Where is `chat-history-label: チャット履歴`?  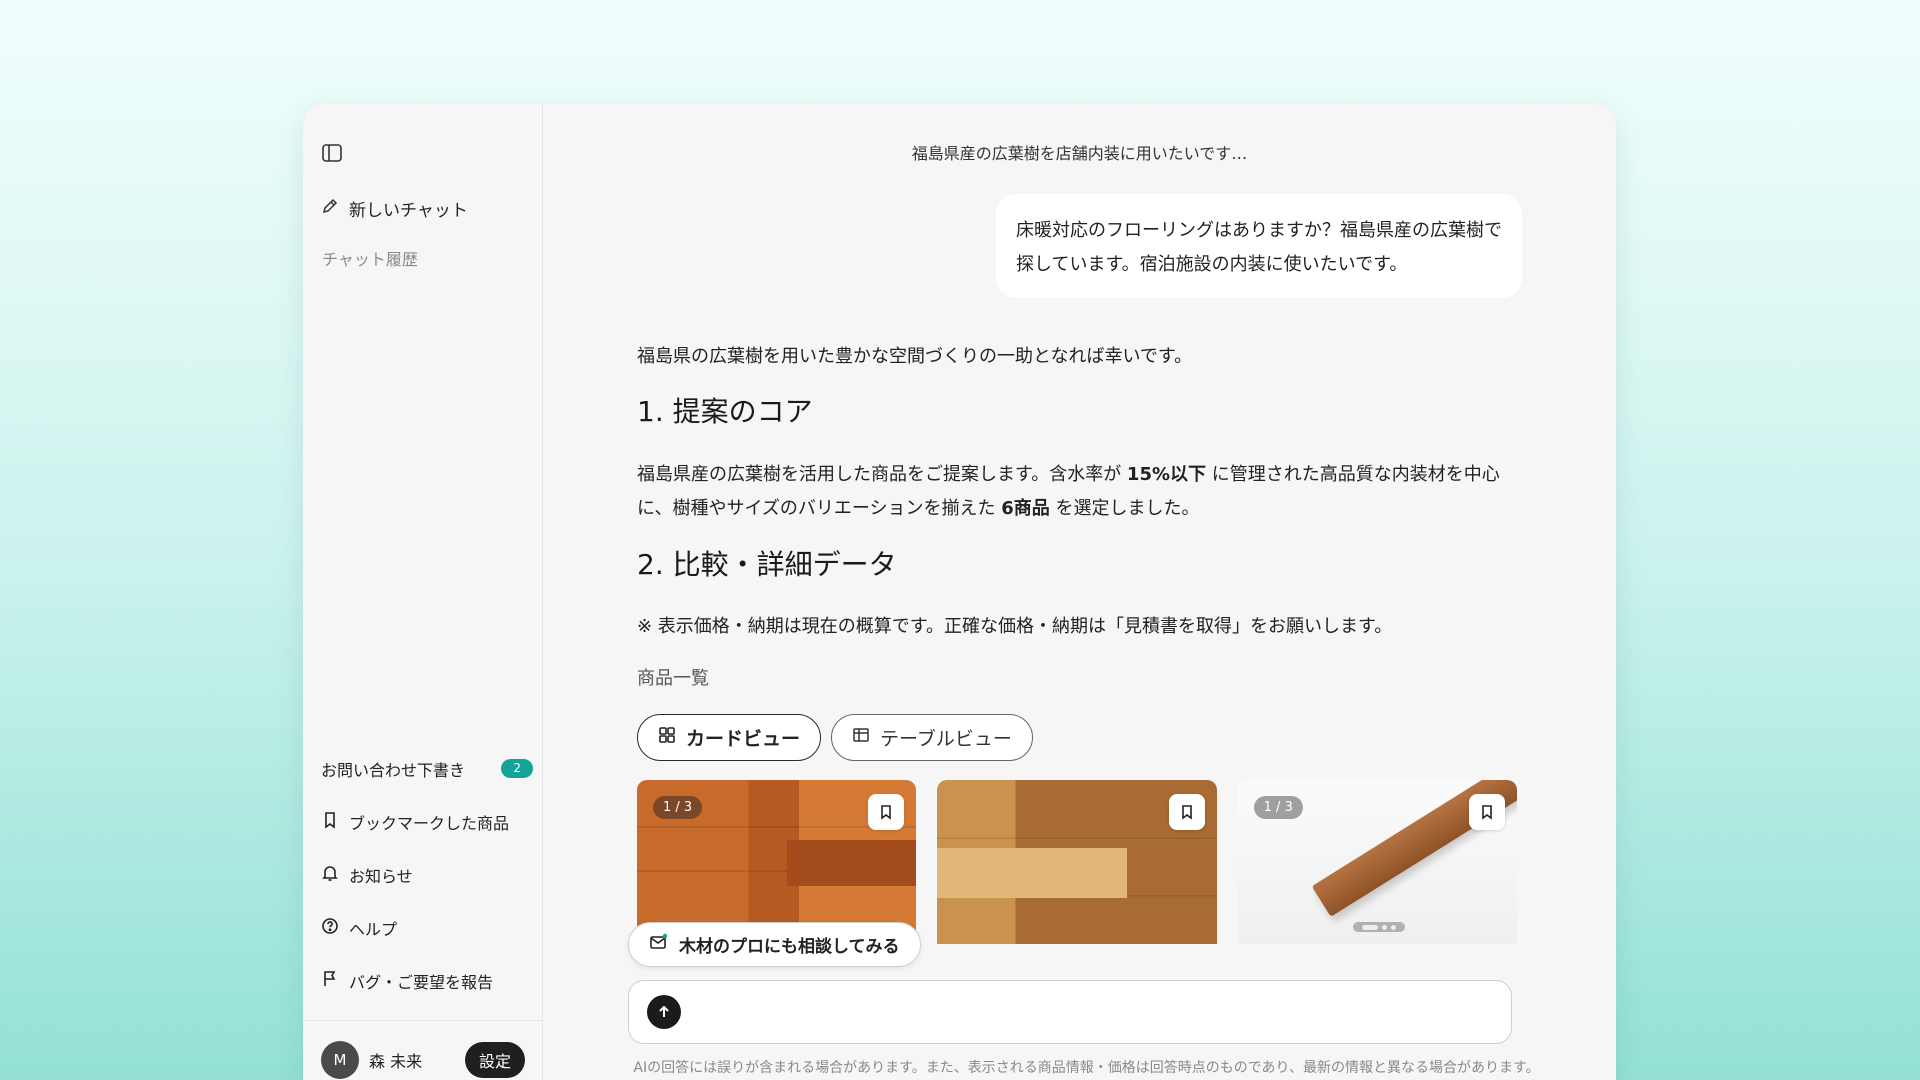 chat-history-label: チャット履歴 is located at coordinates (370, 259).